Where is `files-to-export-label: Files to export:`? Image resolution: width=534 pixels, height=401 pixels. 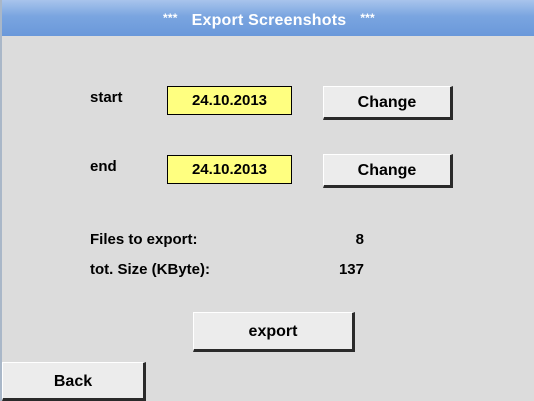
files-to-export-label: Files to export: is located at coordinates (144, 239).